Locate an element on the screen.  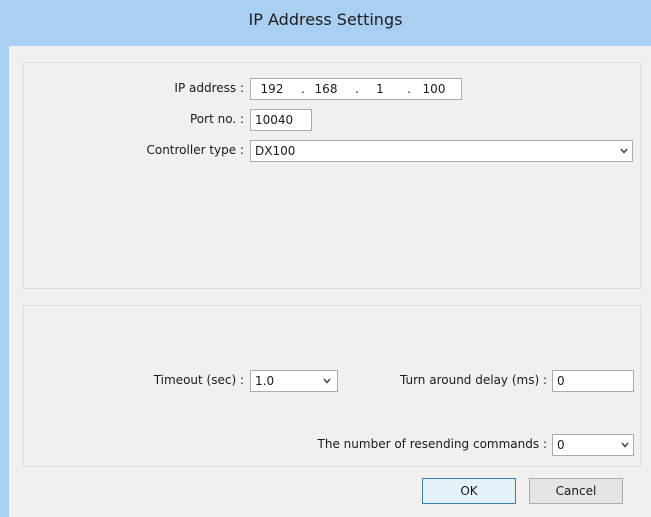
ip-address-label: IP address : is located at coordinates (209, 88).